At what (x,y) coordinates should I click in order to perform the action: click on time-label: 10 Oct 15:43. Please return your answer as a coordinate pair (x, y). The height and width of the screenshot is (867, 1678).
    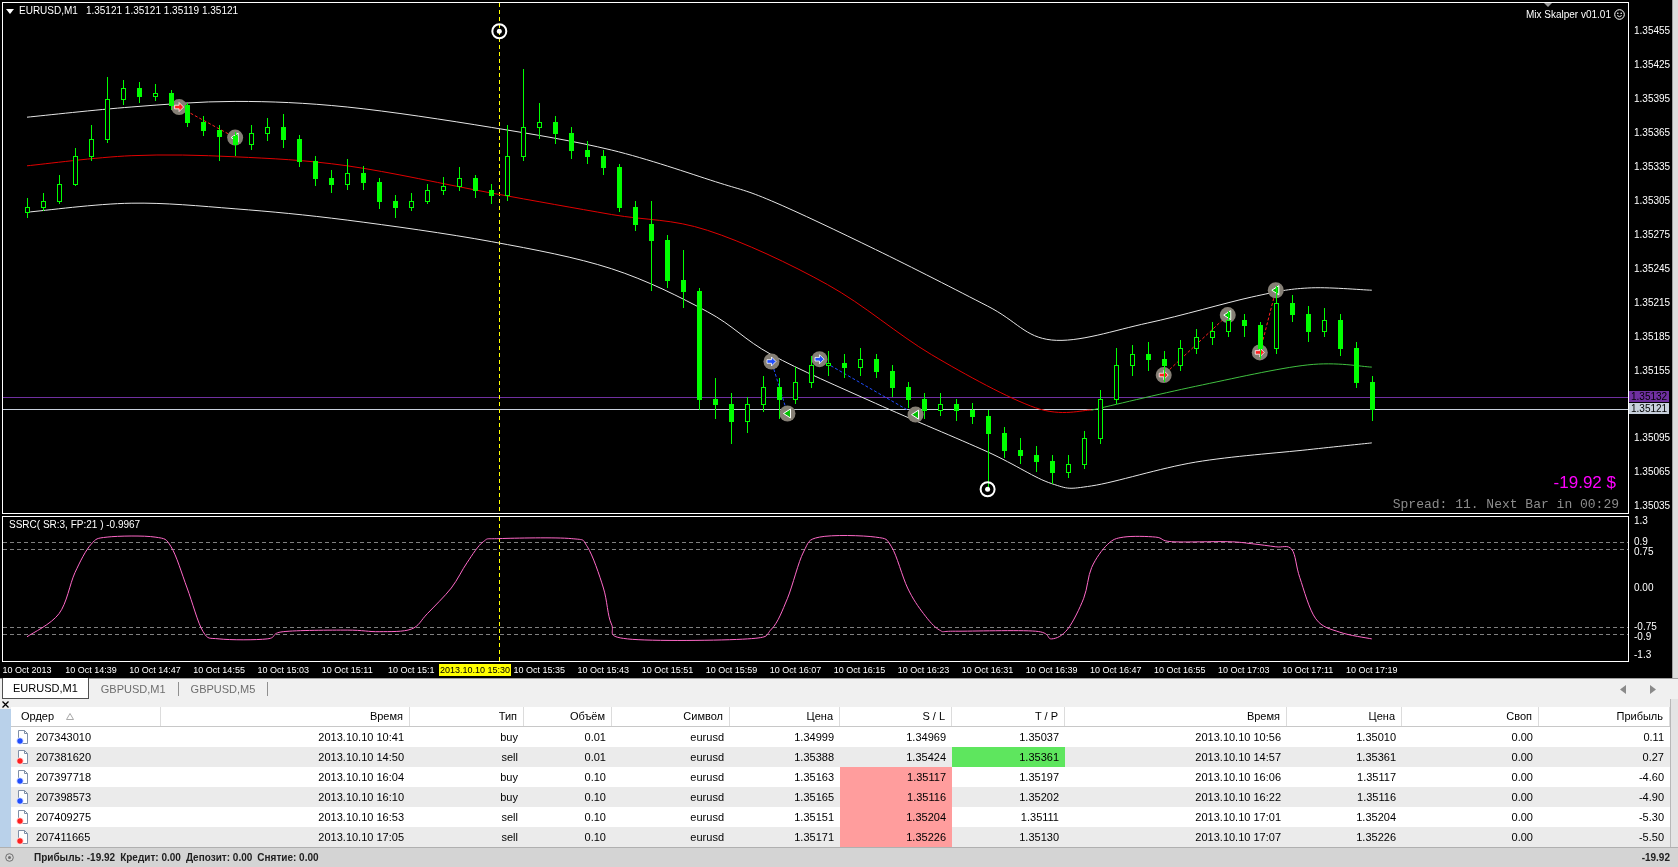
    Looking at the image, I should click on (603, 670).